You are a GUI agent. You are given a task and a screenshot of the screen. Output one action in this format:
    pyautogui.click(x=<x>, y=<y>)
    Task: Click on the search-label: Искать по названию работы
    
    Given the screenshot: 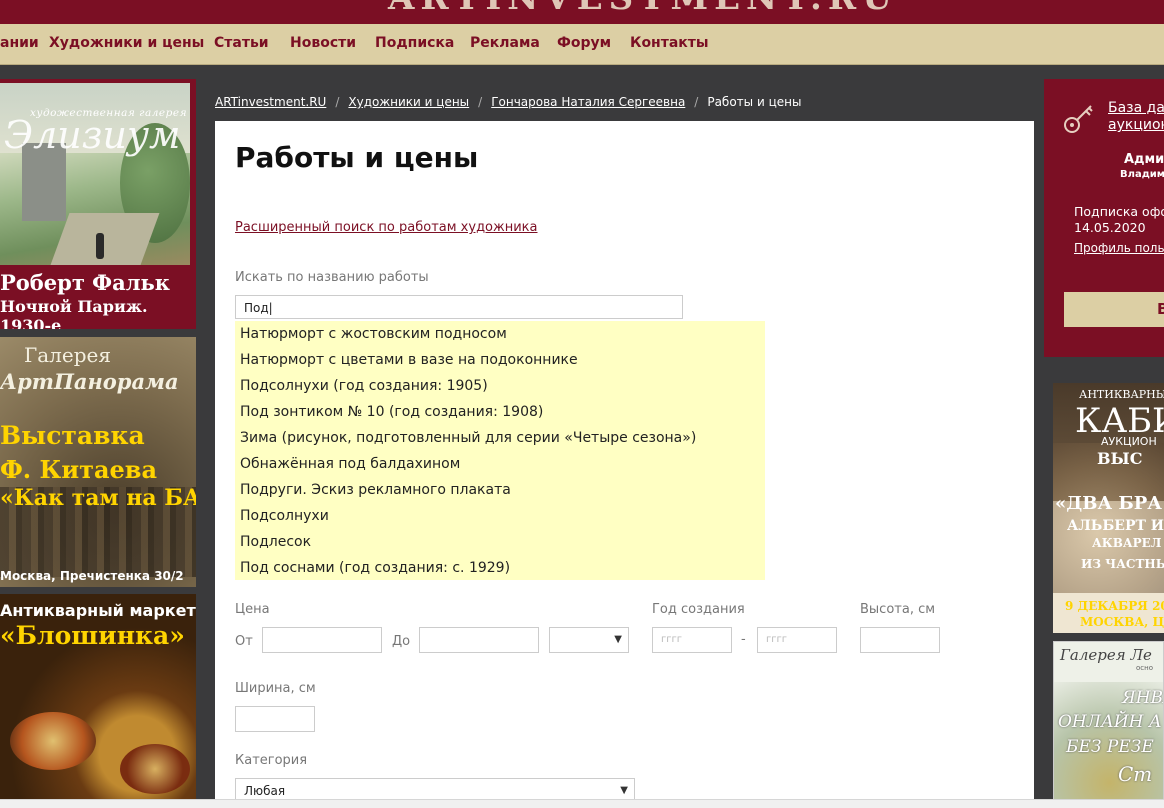 What is the action you would take?
    pyautogui.click(x=332, y=277)
    